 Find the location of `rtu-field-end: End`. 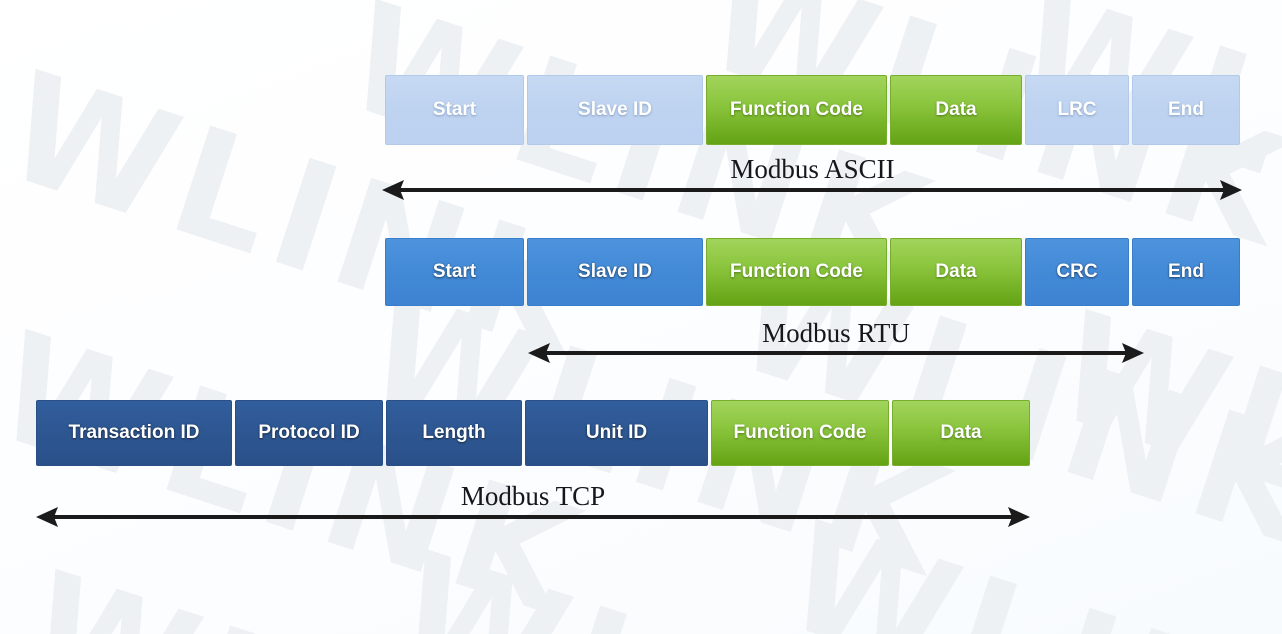

rtu-field-end: End is located at coordinates (1186, 272).